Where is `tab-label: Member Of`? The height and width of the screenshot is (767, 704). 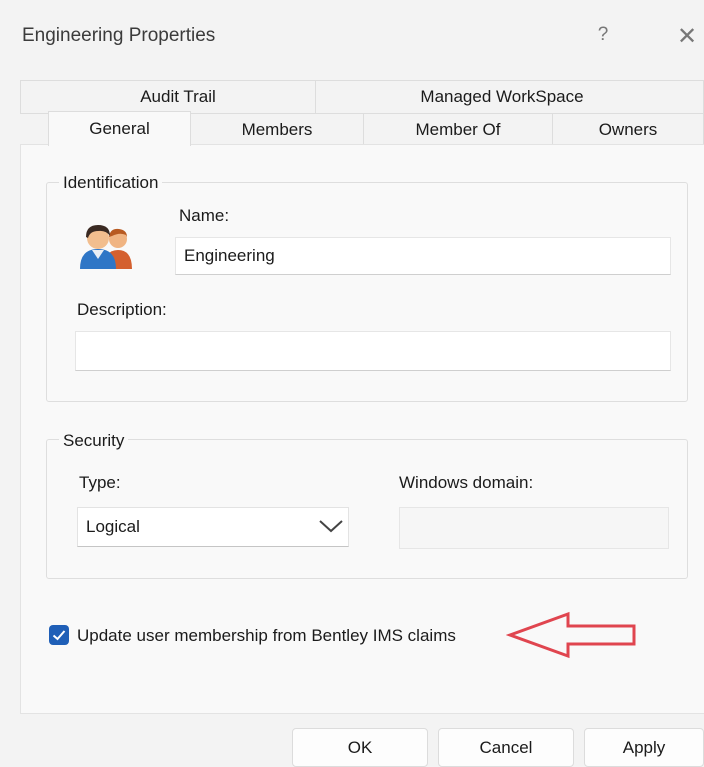 tab-label: Member Of is located at coordinates (458, 129).